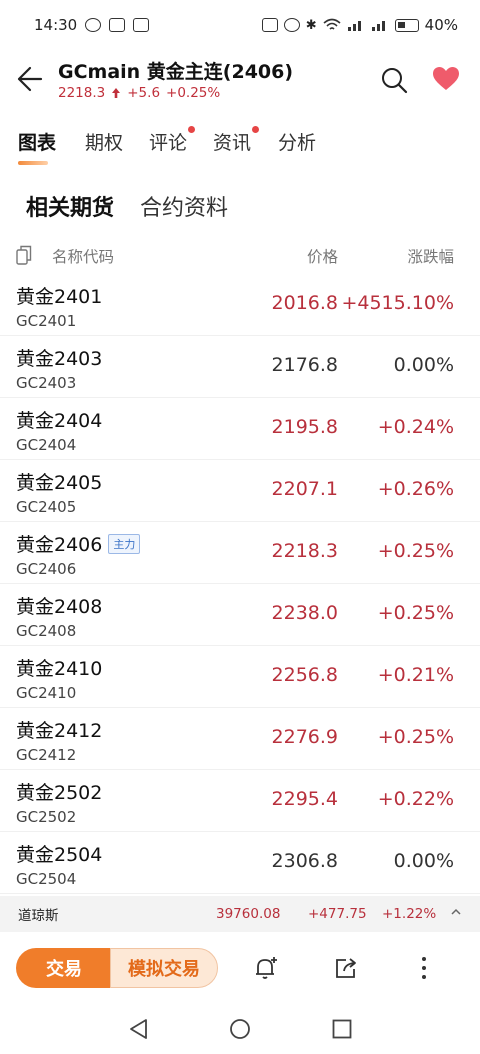 The width and height of the screenshot is (480, 1054). I want to click on table-row: 黄金2404 GC2404 2195.8 +0.24%, so click(240, 429).